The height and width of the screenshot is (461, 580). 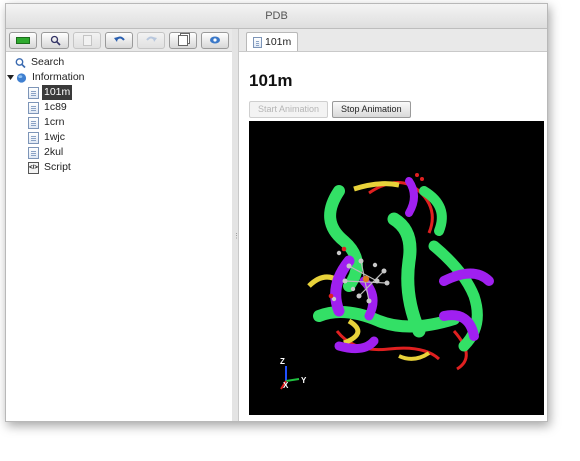 I want to click on tree-item-1crn: 1crn, so click(x=119, y=122).